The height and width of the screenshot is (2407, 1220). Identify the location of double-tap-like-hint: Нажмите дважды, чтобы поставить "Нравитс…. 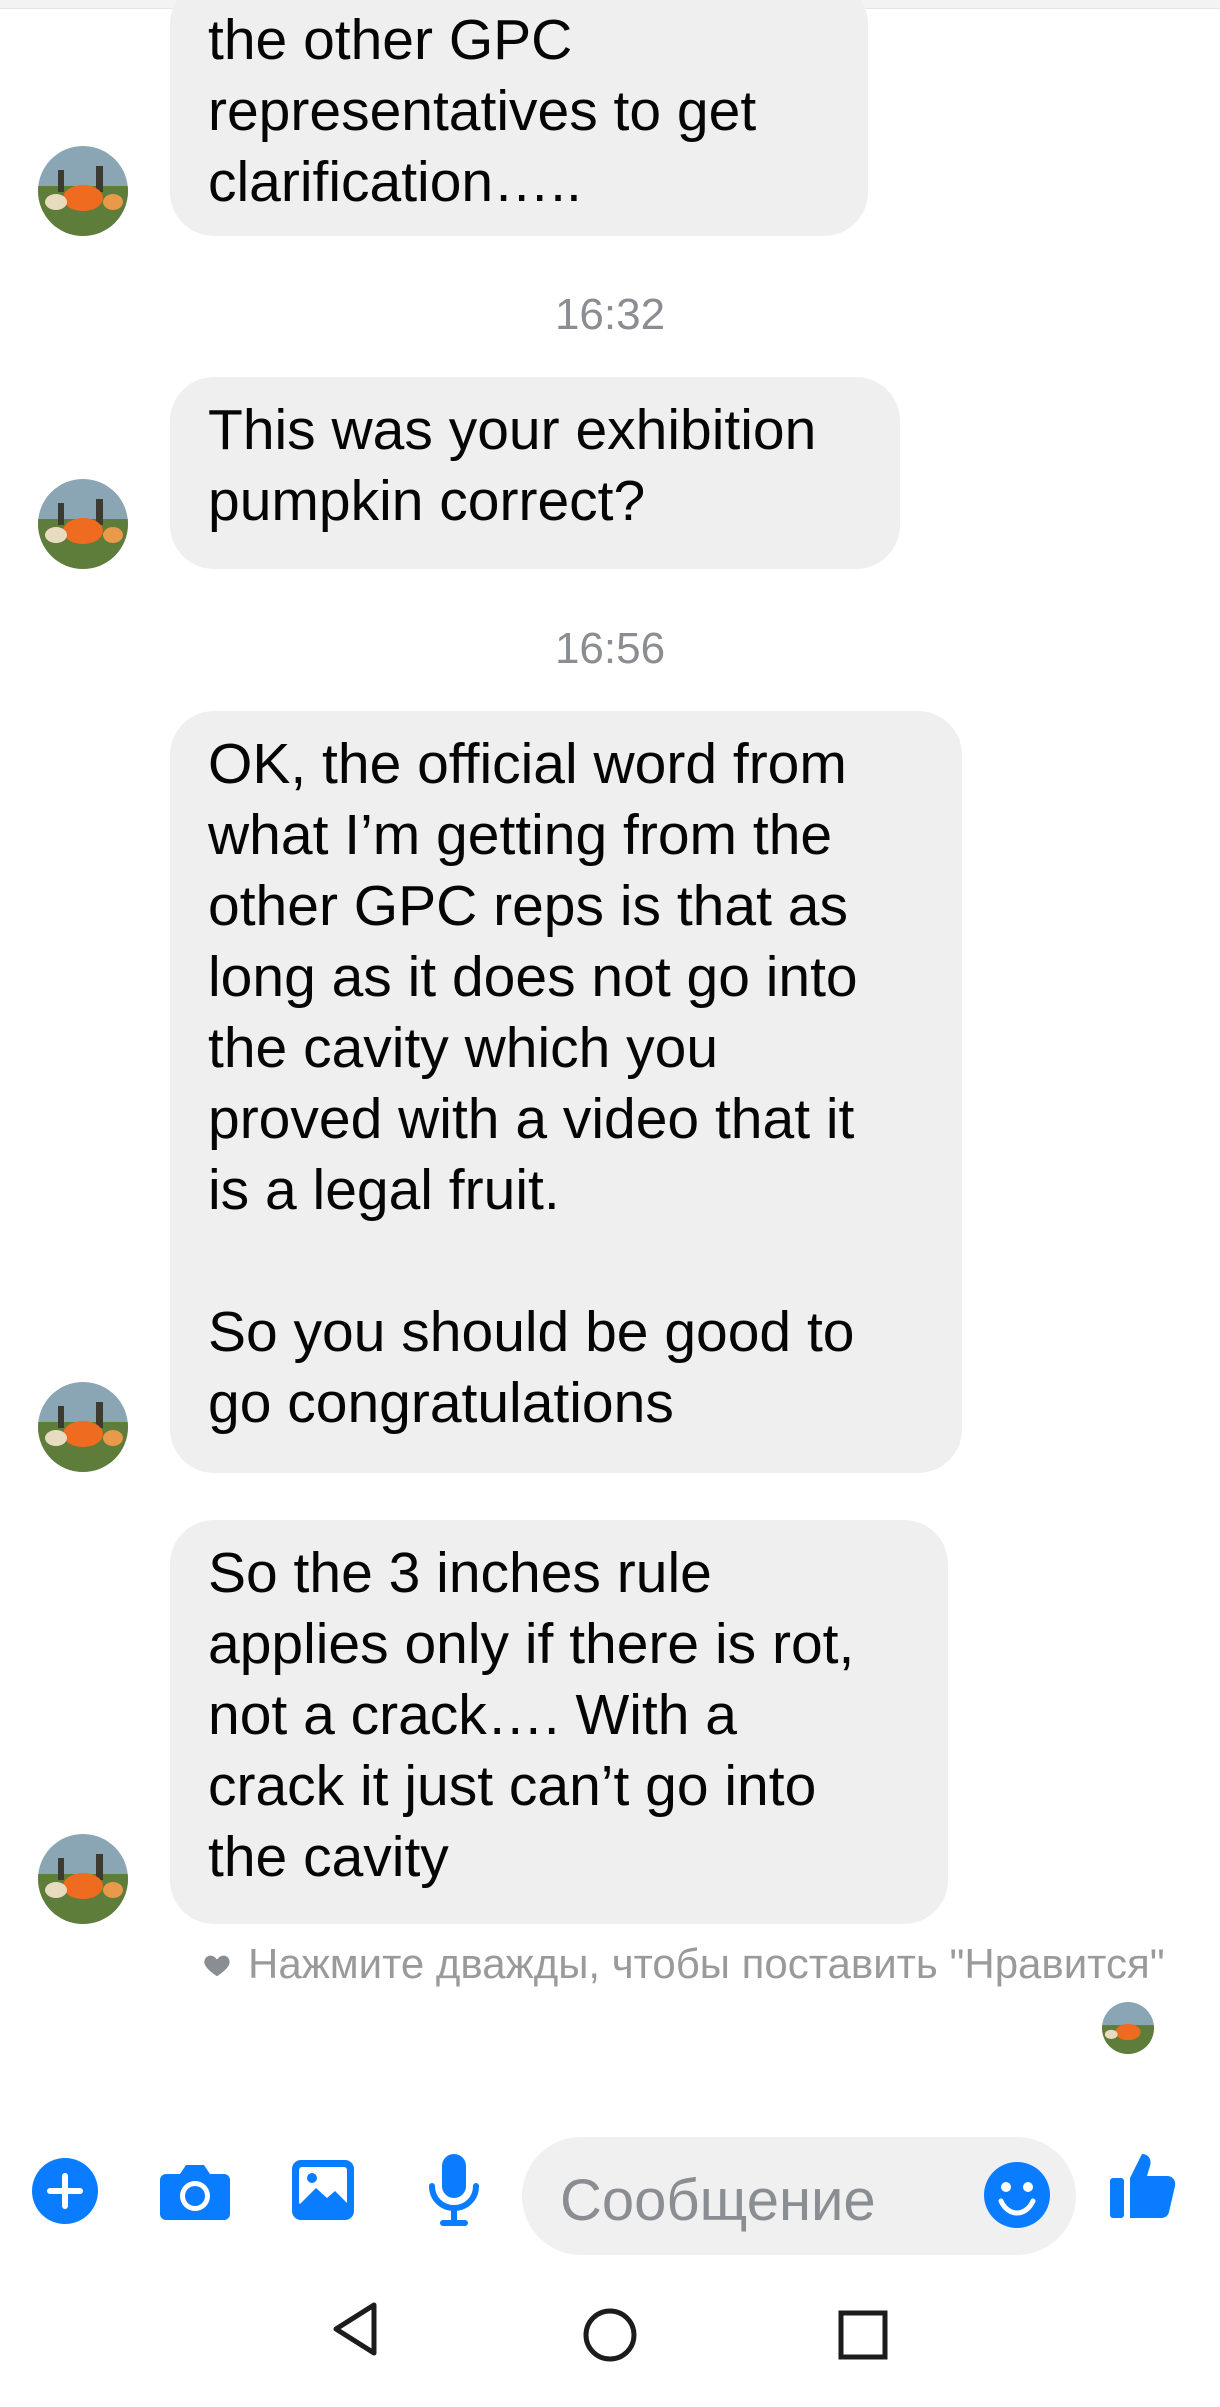
(706, 1963).